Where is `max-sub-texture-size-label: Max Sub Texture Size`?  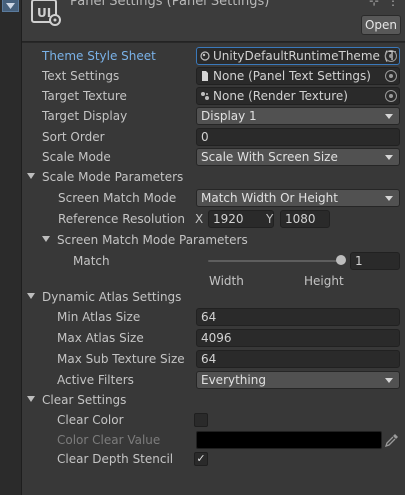
max-sub-texture-size-label: Max Sub Texture Size is located at coordinates (121, 359).